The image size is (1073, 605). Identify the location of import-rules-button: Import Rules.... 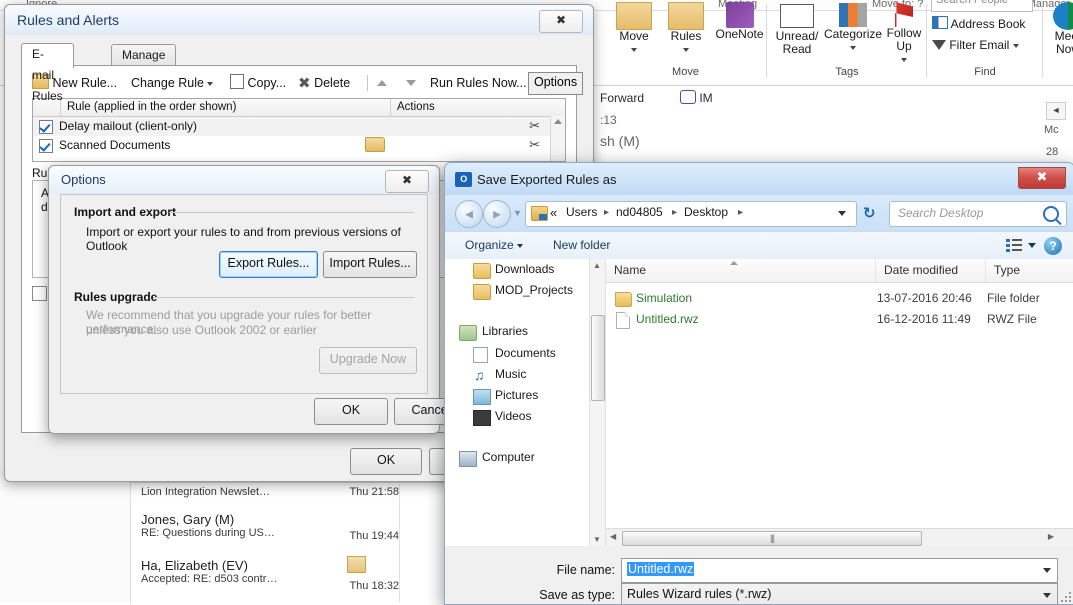
(370, 264).